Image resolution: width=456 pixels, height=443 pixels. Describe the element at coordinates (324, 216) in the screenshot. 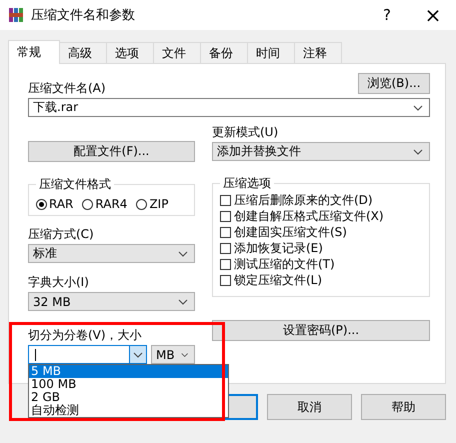

I see `checkbox-option: 创建自解压格式压缩文件(X)` at that location.